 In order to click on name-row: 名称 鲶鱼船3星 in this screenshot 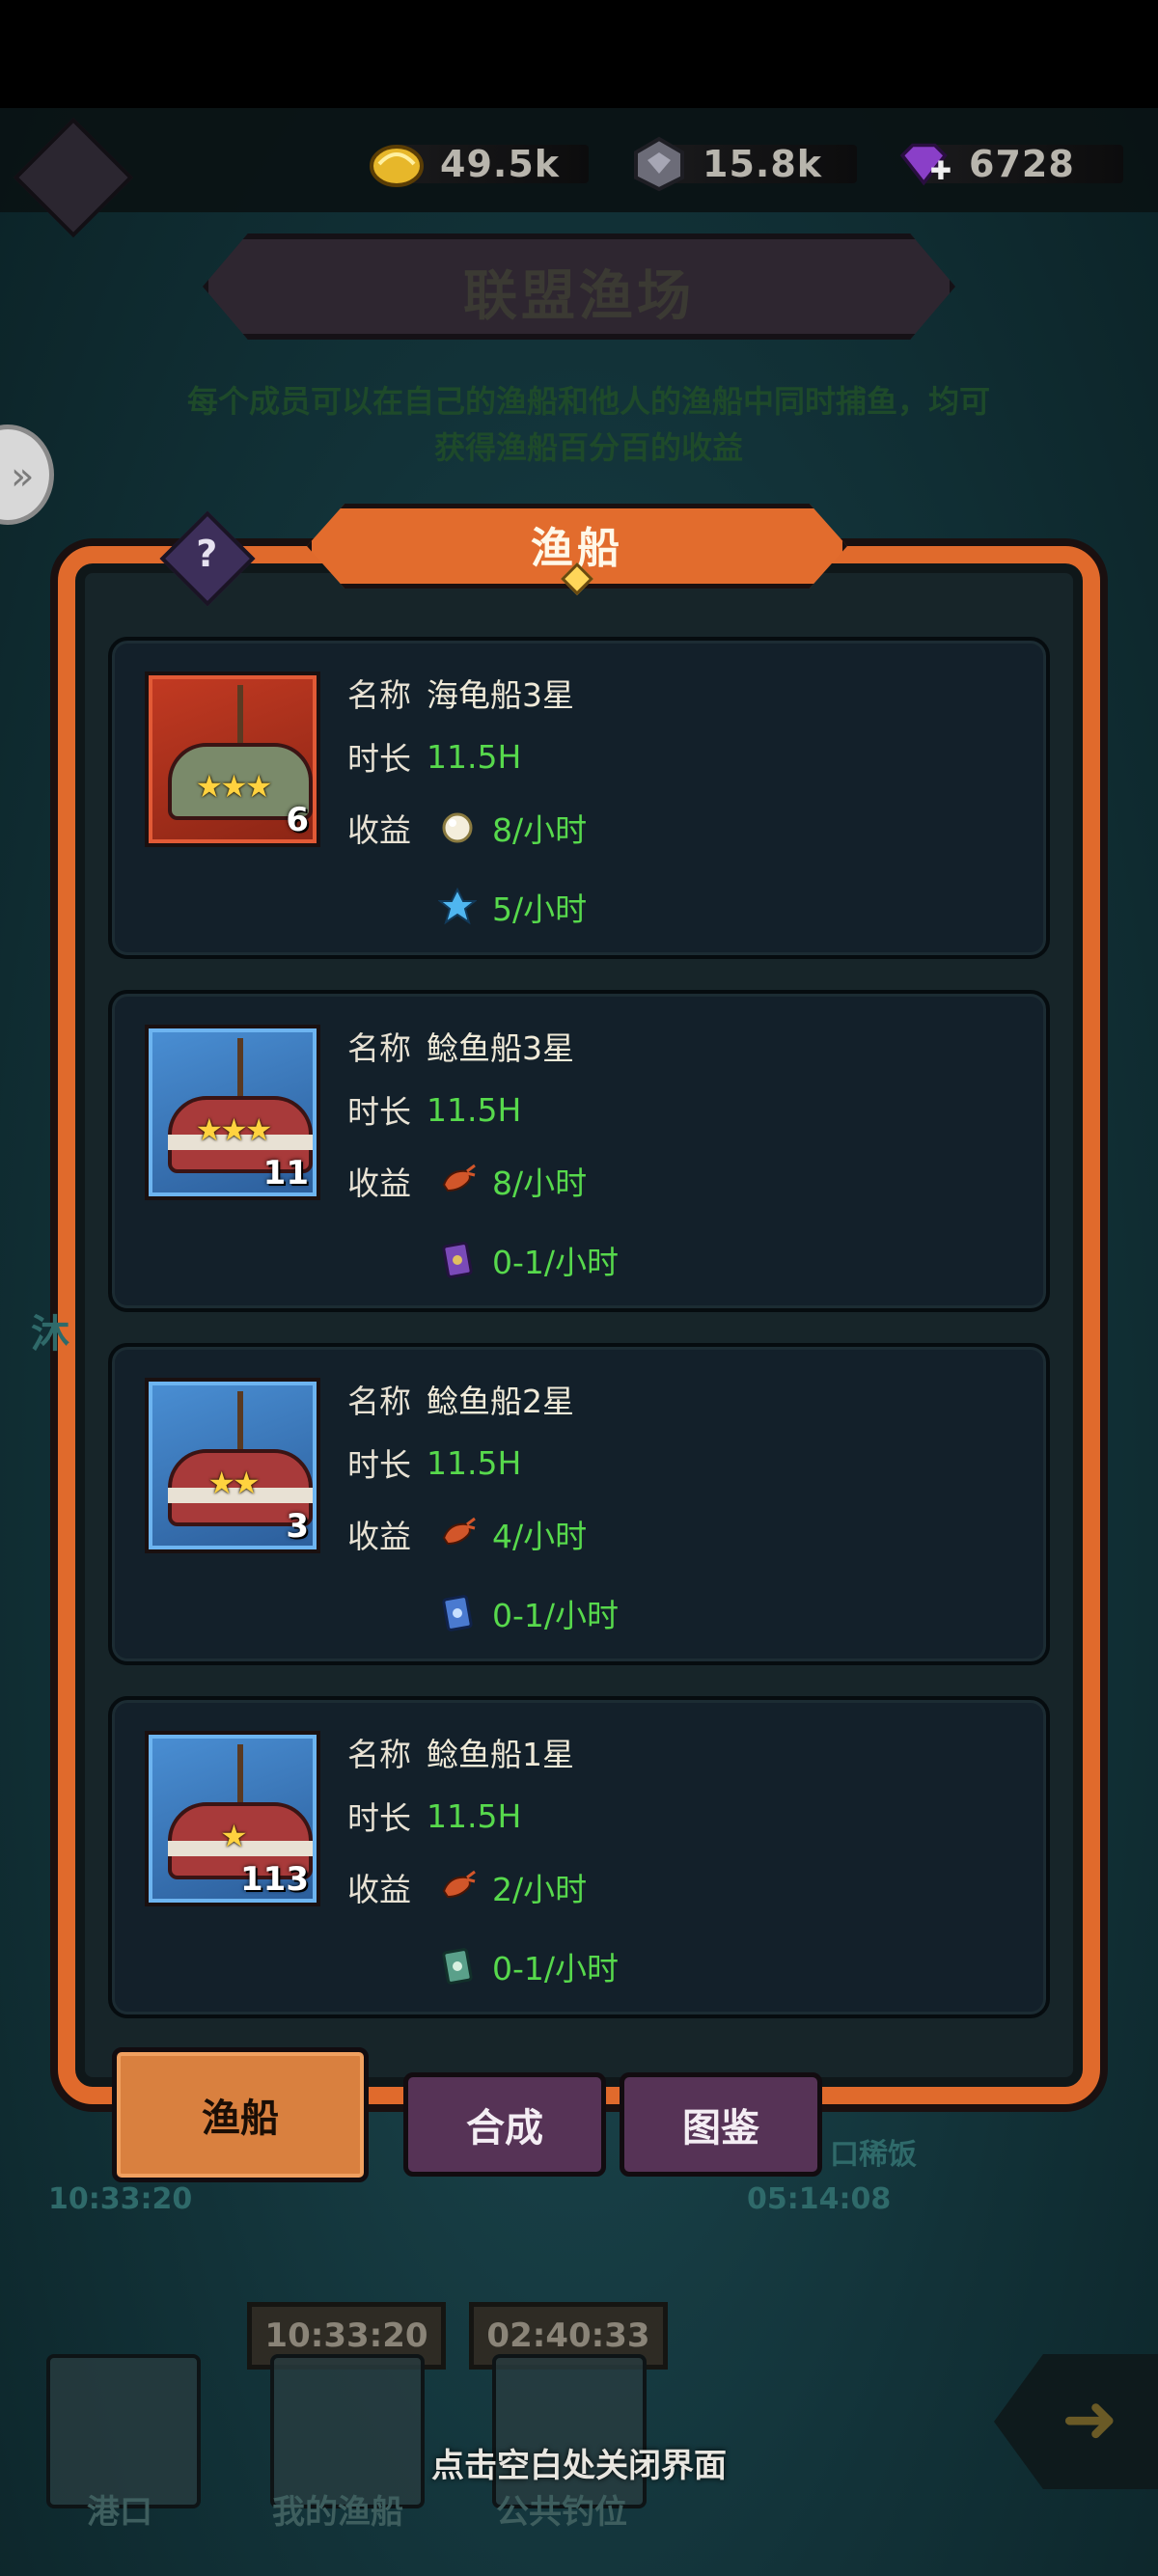, I will do `click(460, 1046)`.